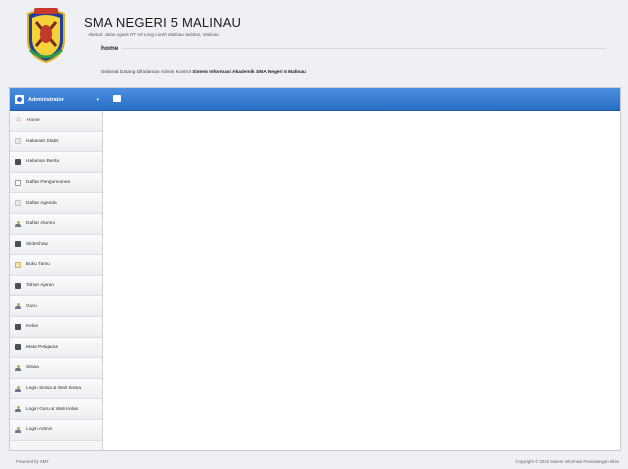 This screenshot has width=628, height=469. I want to click on sidebar-item-siswa: Siswa, so click(56, 368).